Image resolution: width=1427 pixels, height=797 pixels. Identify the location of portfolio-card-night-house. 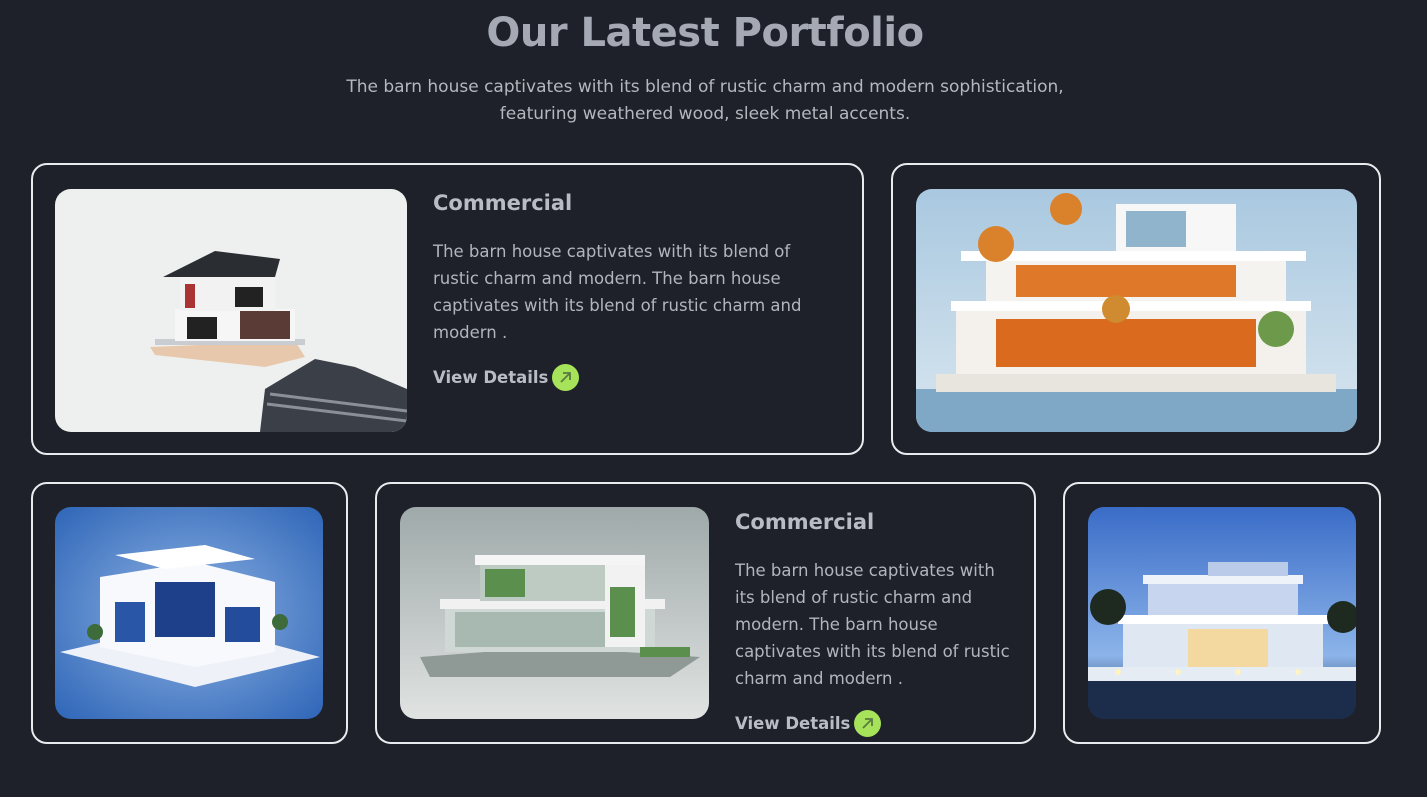
(1222, 613).